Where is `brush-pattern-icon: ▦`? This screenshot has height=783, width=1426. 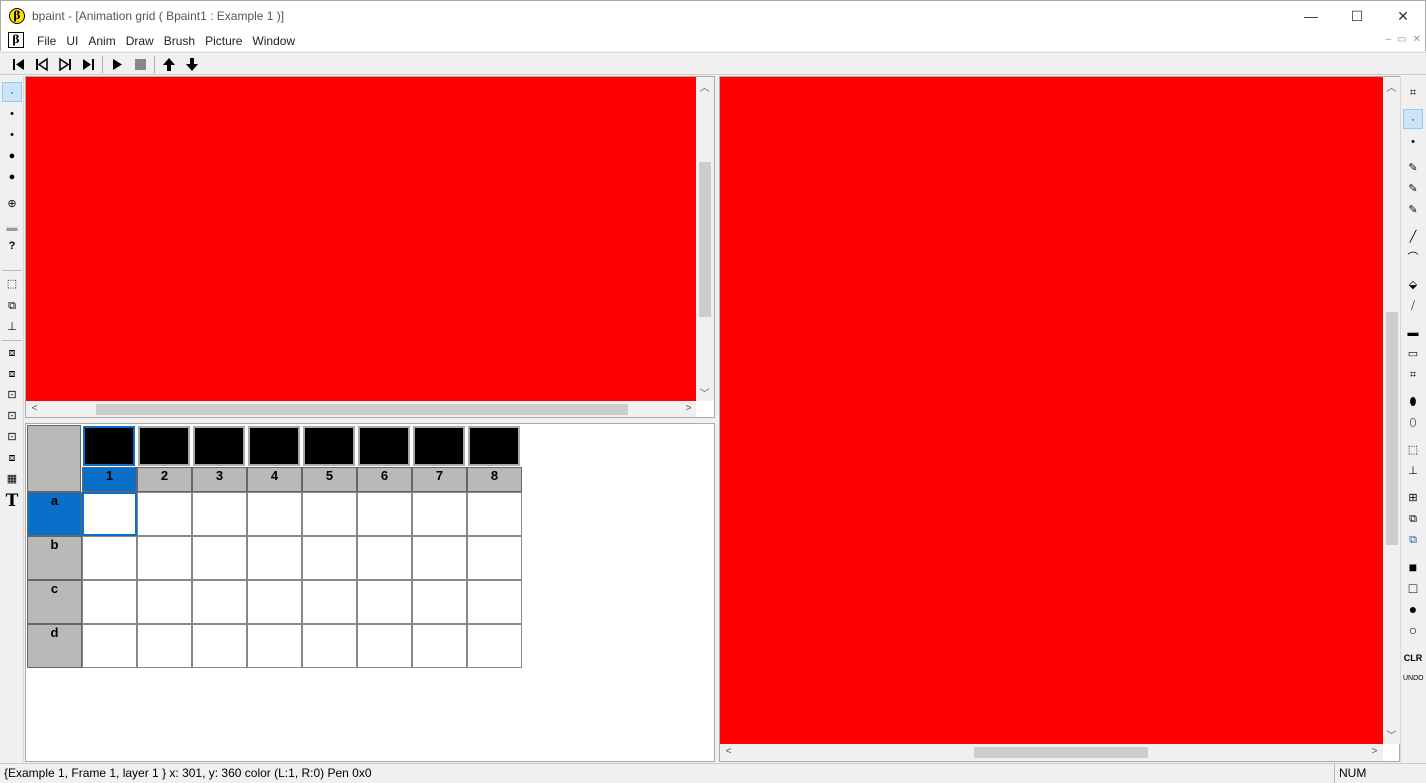
brush-pattern-icon: ▦ is located at coordinates (12, 479).